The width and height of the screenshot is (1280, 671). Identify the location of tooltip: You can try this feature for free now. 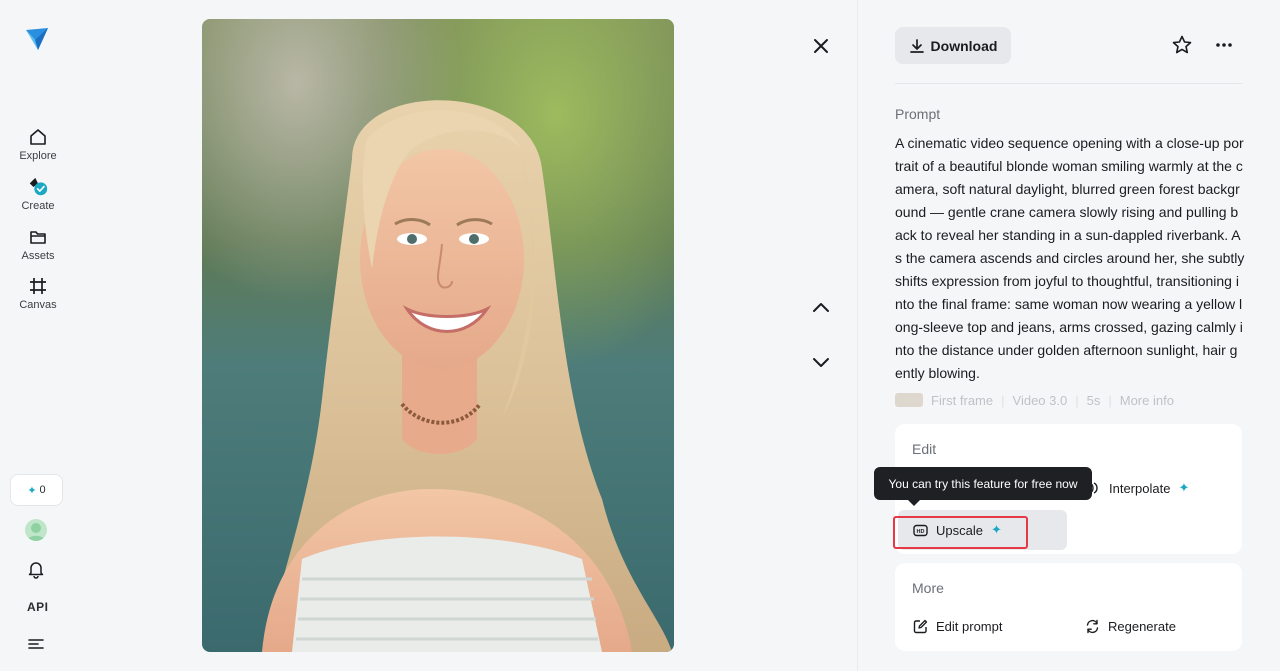
(983, 486).